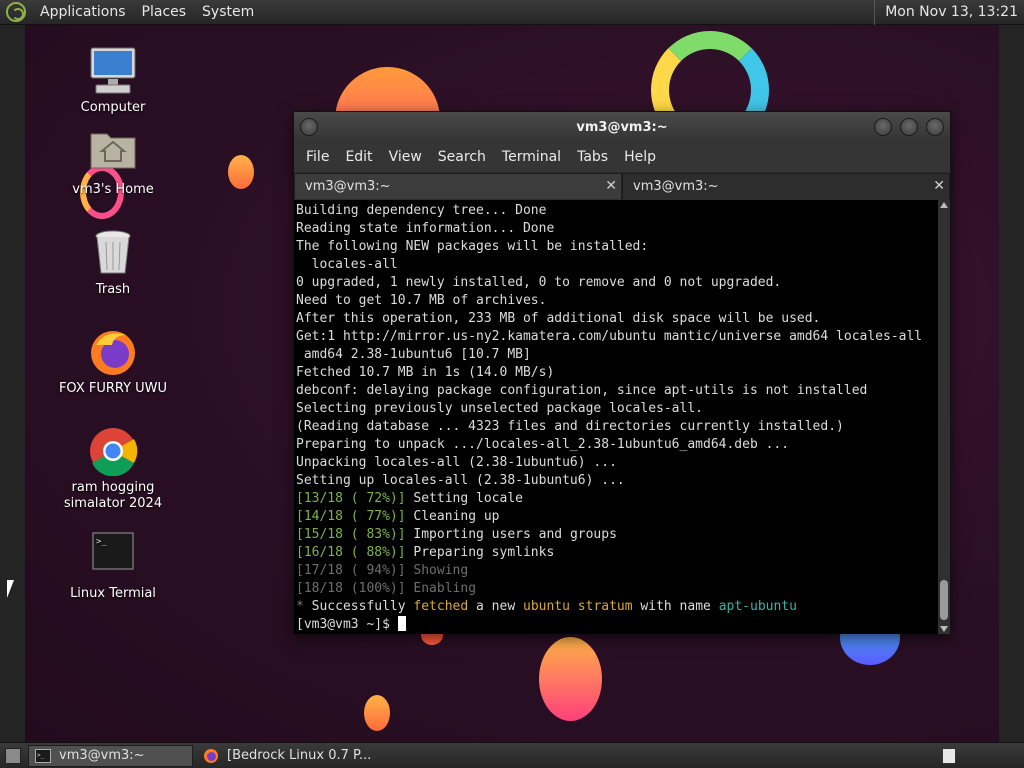 The width and height of the screenshot is (1024, 768). Describe the element at coordinates (16, 12) in the screenshot. I see `distro-logo-icon` at that location.